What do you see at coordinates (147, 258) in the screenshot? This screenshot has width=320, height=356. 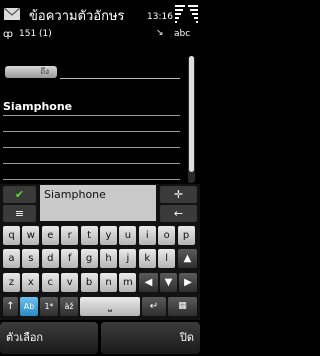 I see `key-k: k` at bounding box center [147, 258].